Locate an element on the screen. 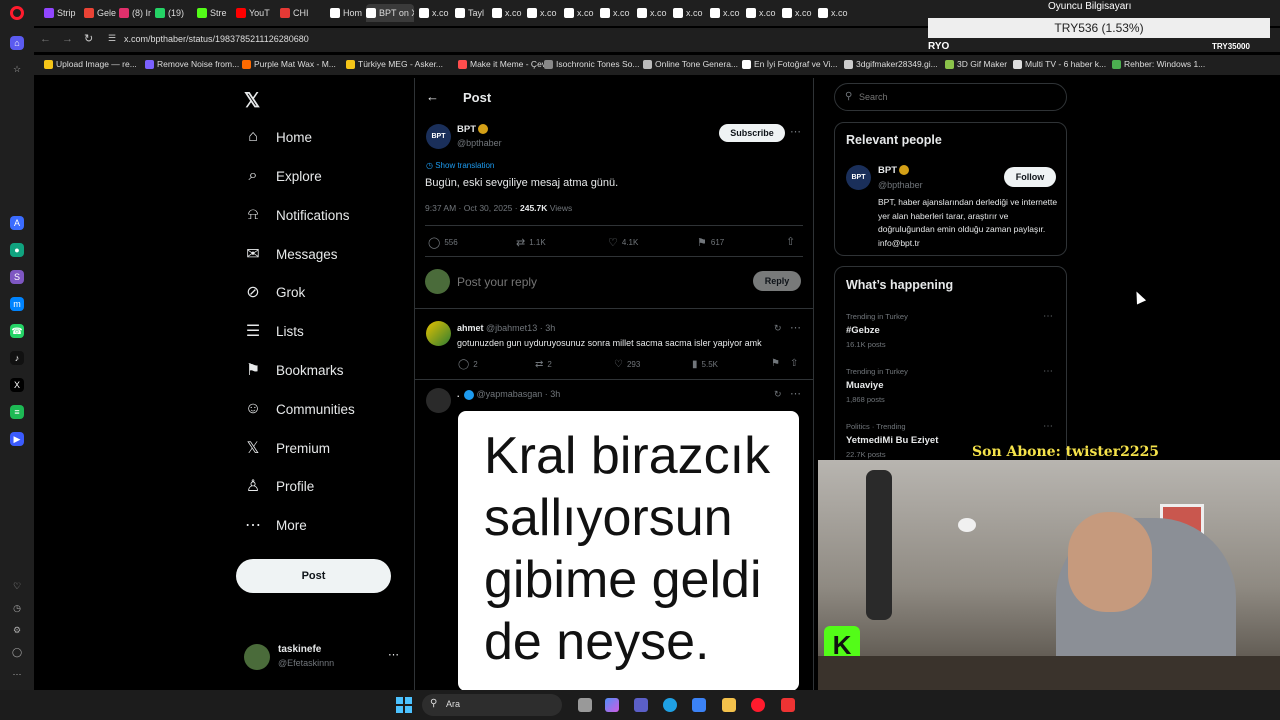 The width and height of the screenshot is (1280, 720). teams-icon is located at coordinates (641, 705).